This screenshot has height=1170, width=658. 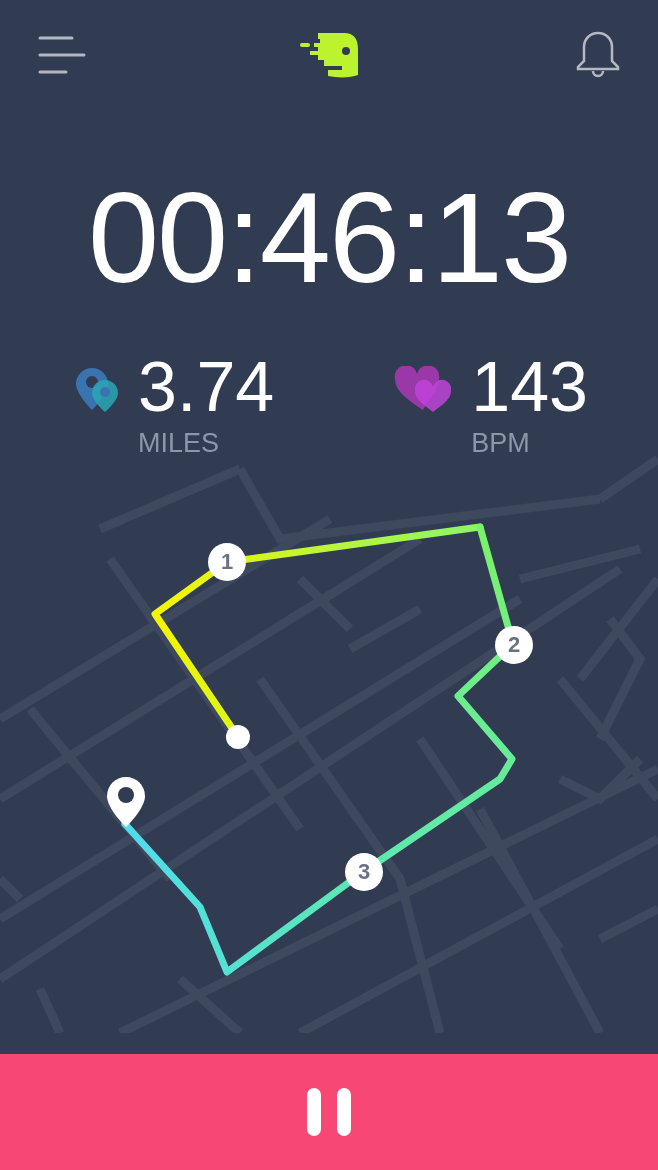 I want to click on lap-marker: 1, so click(x=227, y=562).